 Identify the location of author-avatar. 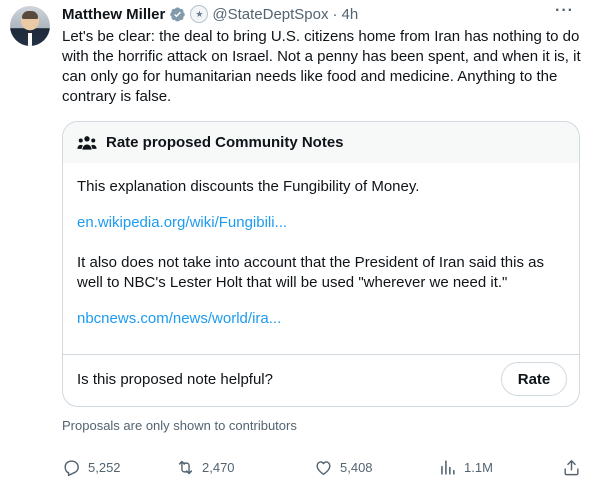
(30, 26).